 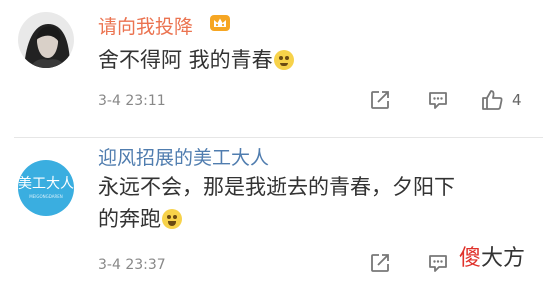 I want to click on comment-text: 舍不得阿 我的青春, so click(x=196, y=60).